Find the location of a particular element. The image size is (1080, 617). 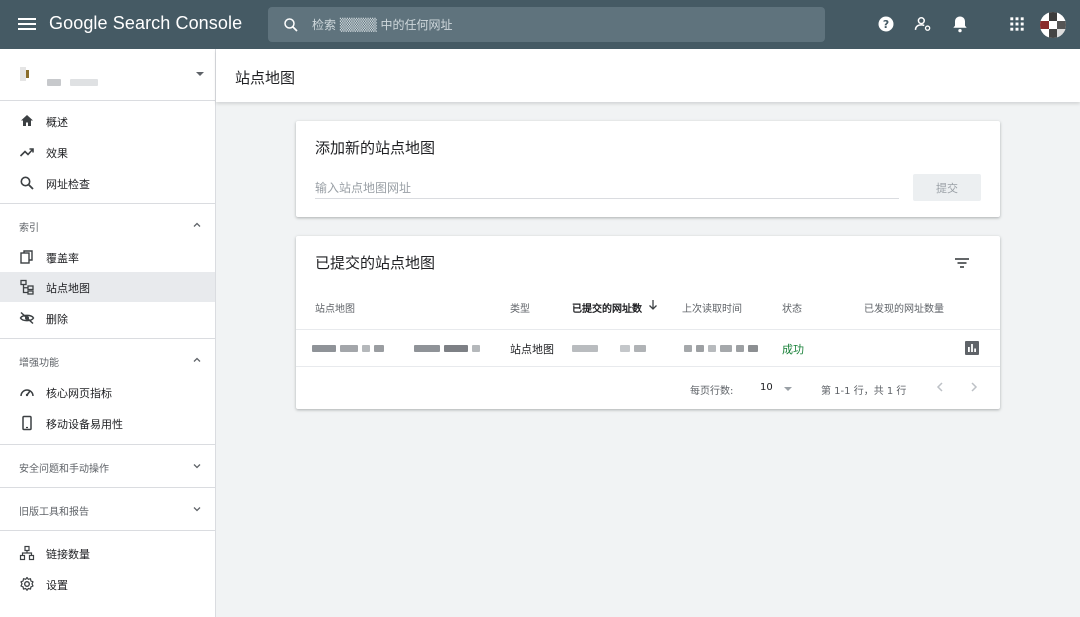

sidebar-item-sitemaps: 站点地图 is located at coordinates (107, 287).